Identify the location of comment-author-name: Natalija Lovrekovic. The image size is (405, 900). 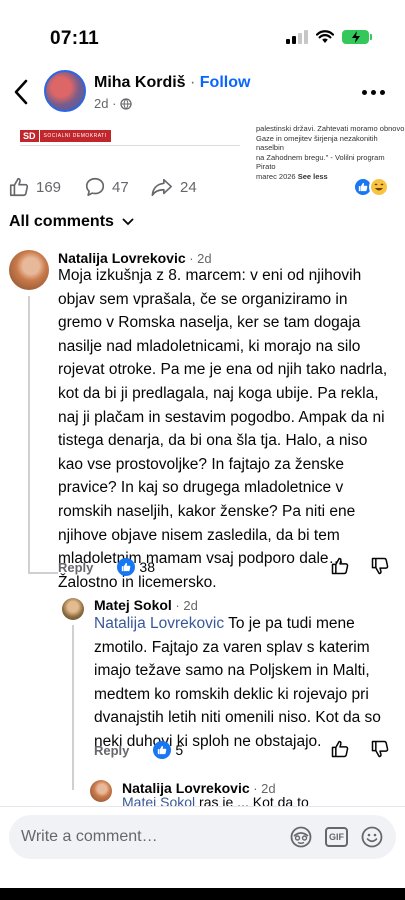
(186, 788).